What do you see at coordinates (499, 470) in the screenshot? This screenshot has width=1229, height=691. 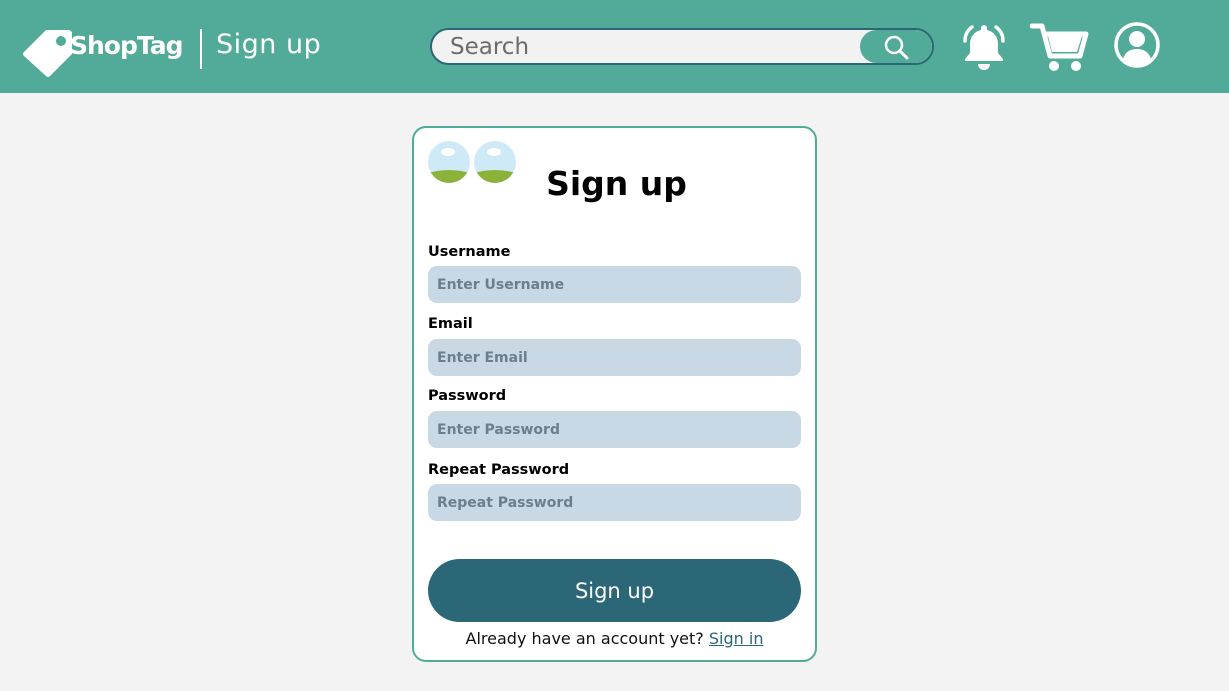 I see `repeat-password-label: Repeat Password` at bounding box center [499, 470].